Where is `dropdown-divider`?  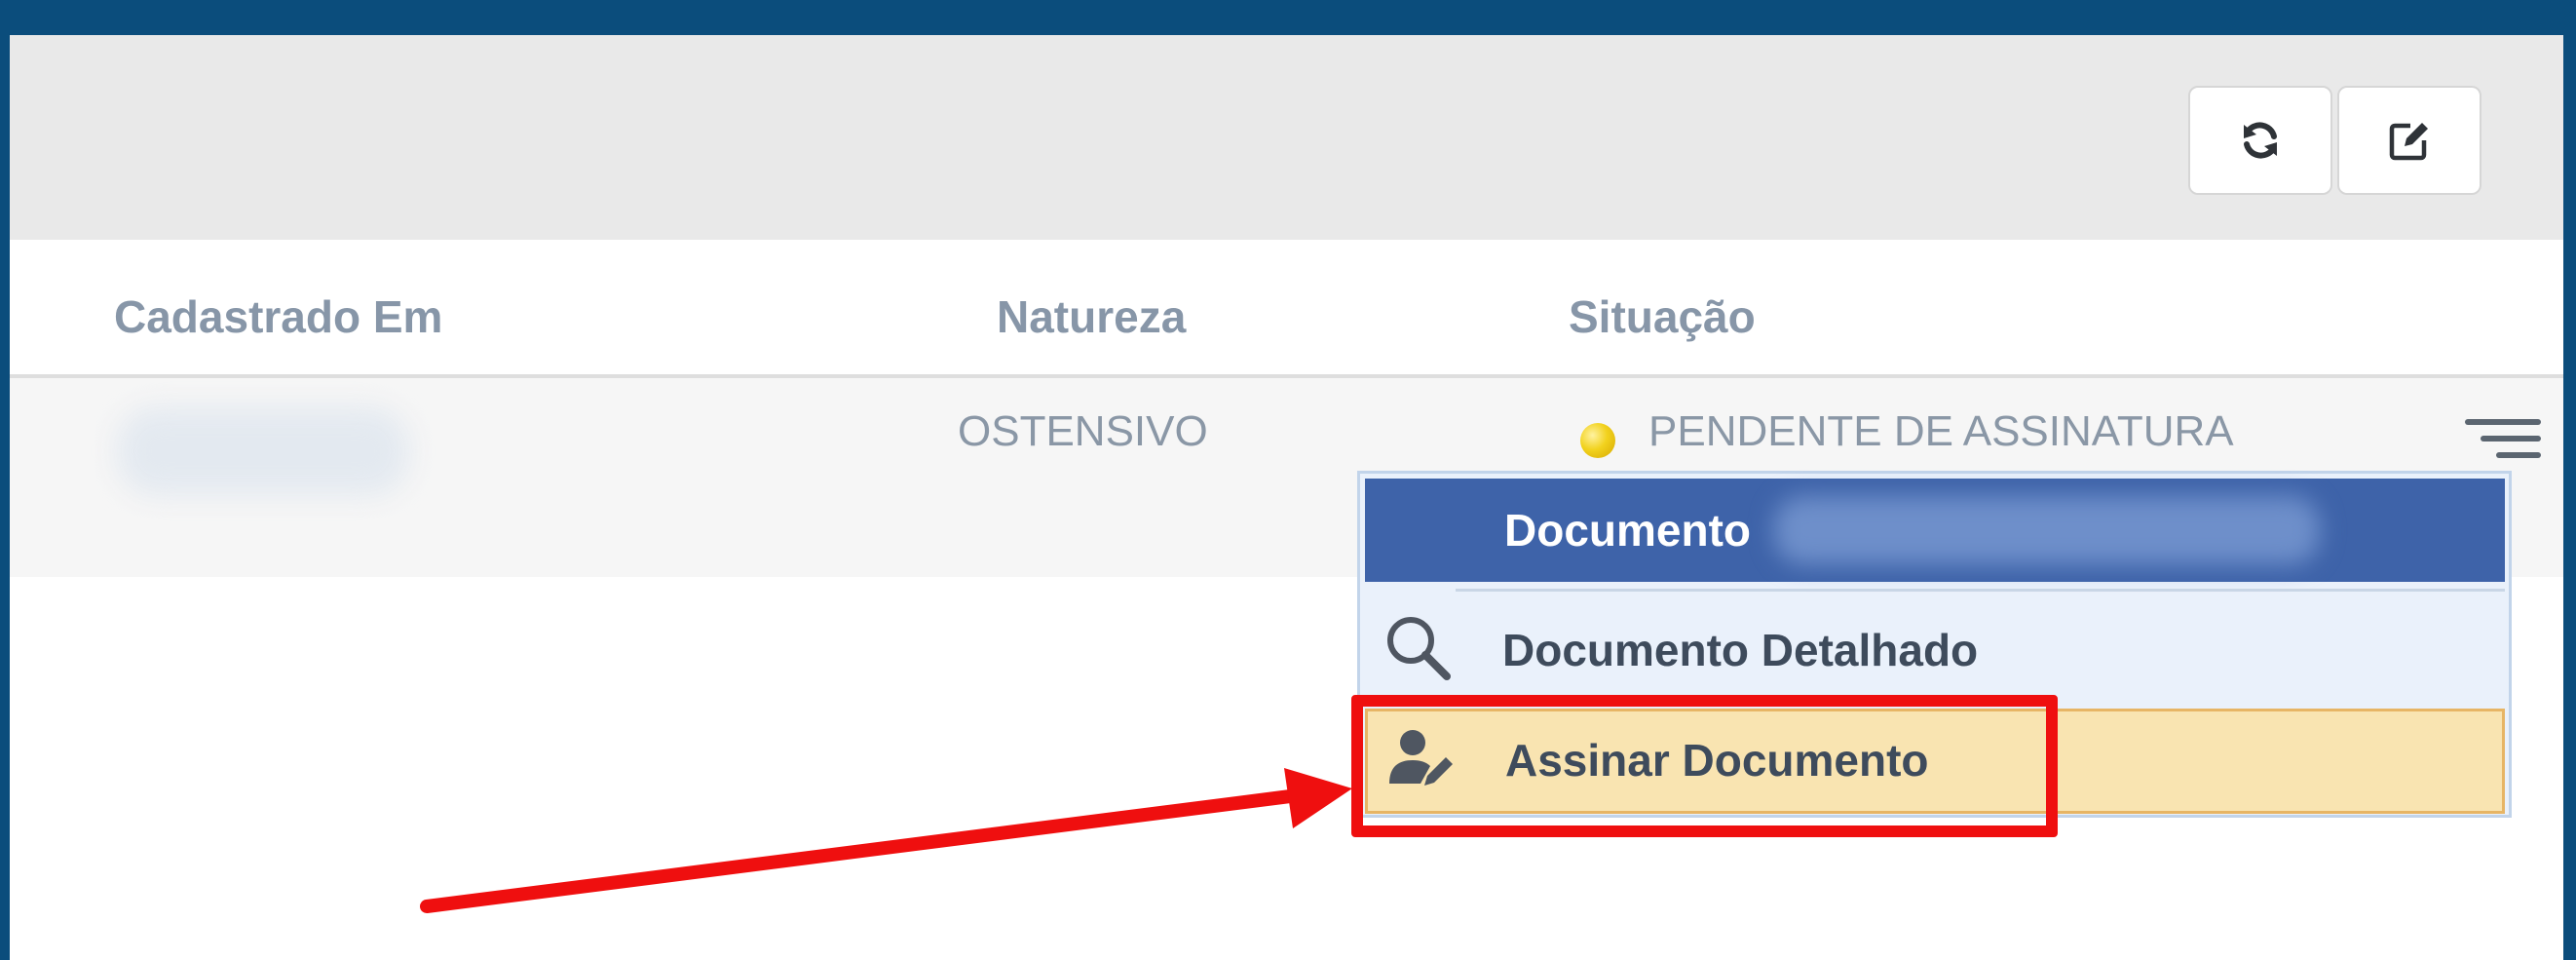
dropdown-divider is located at coordinates (1980, 591).